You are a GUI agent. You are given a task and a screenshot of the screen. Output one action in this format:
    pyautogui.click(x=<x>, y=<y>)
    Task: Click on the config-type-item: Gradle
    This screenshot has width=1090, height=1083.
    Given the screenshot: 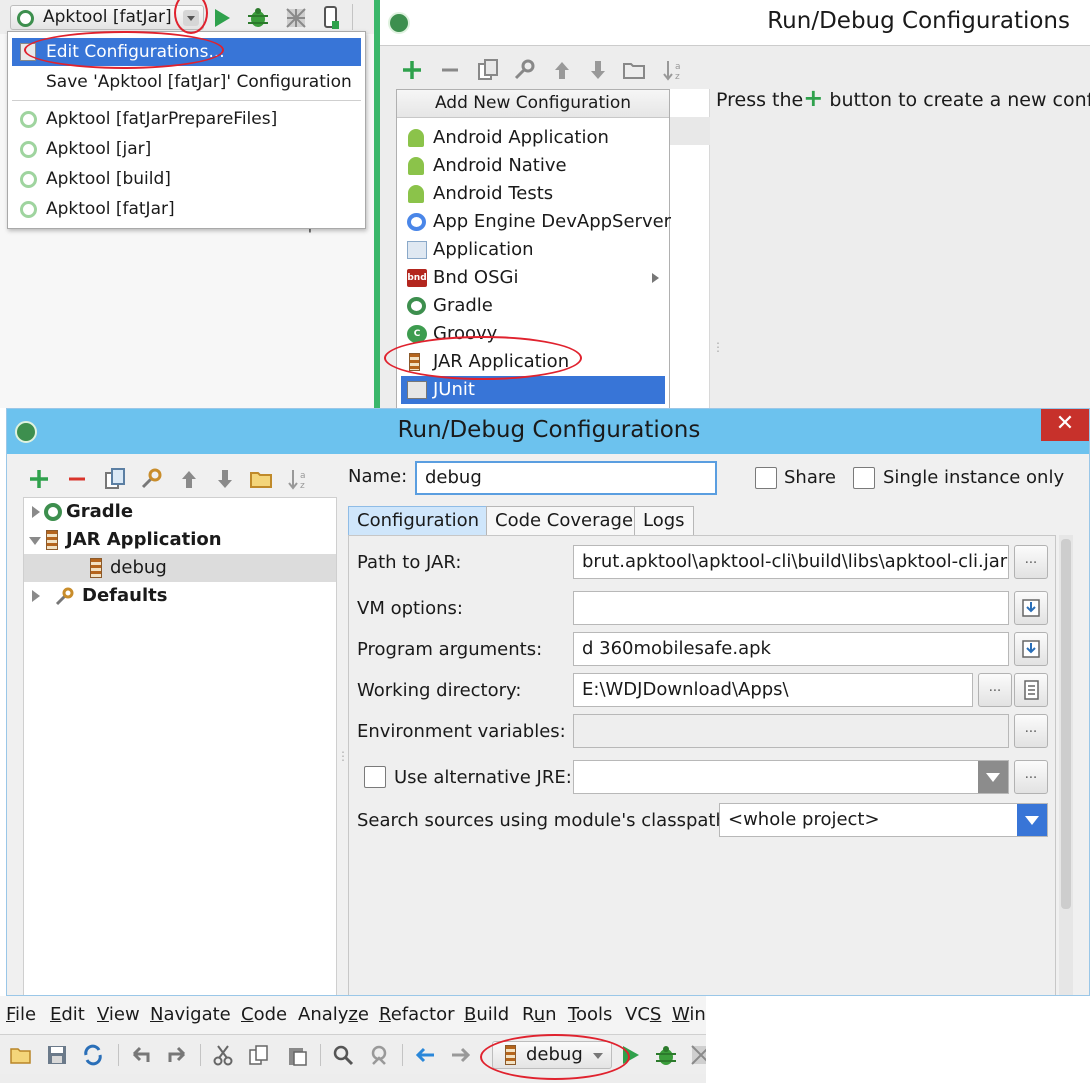 What is the action you would take?
    pyautogui.click(x=533, y=306)
    